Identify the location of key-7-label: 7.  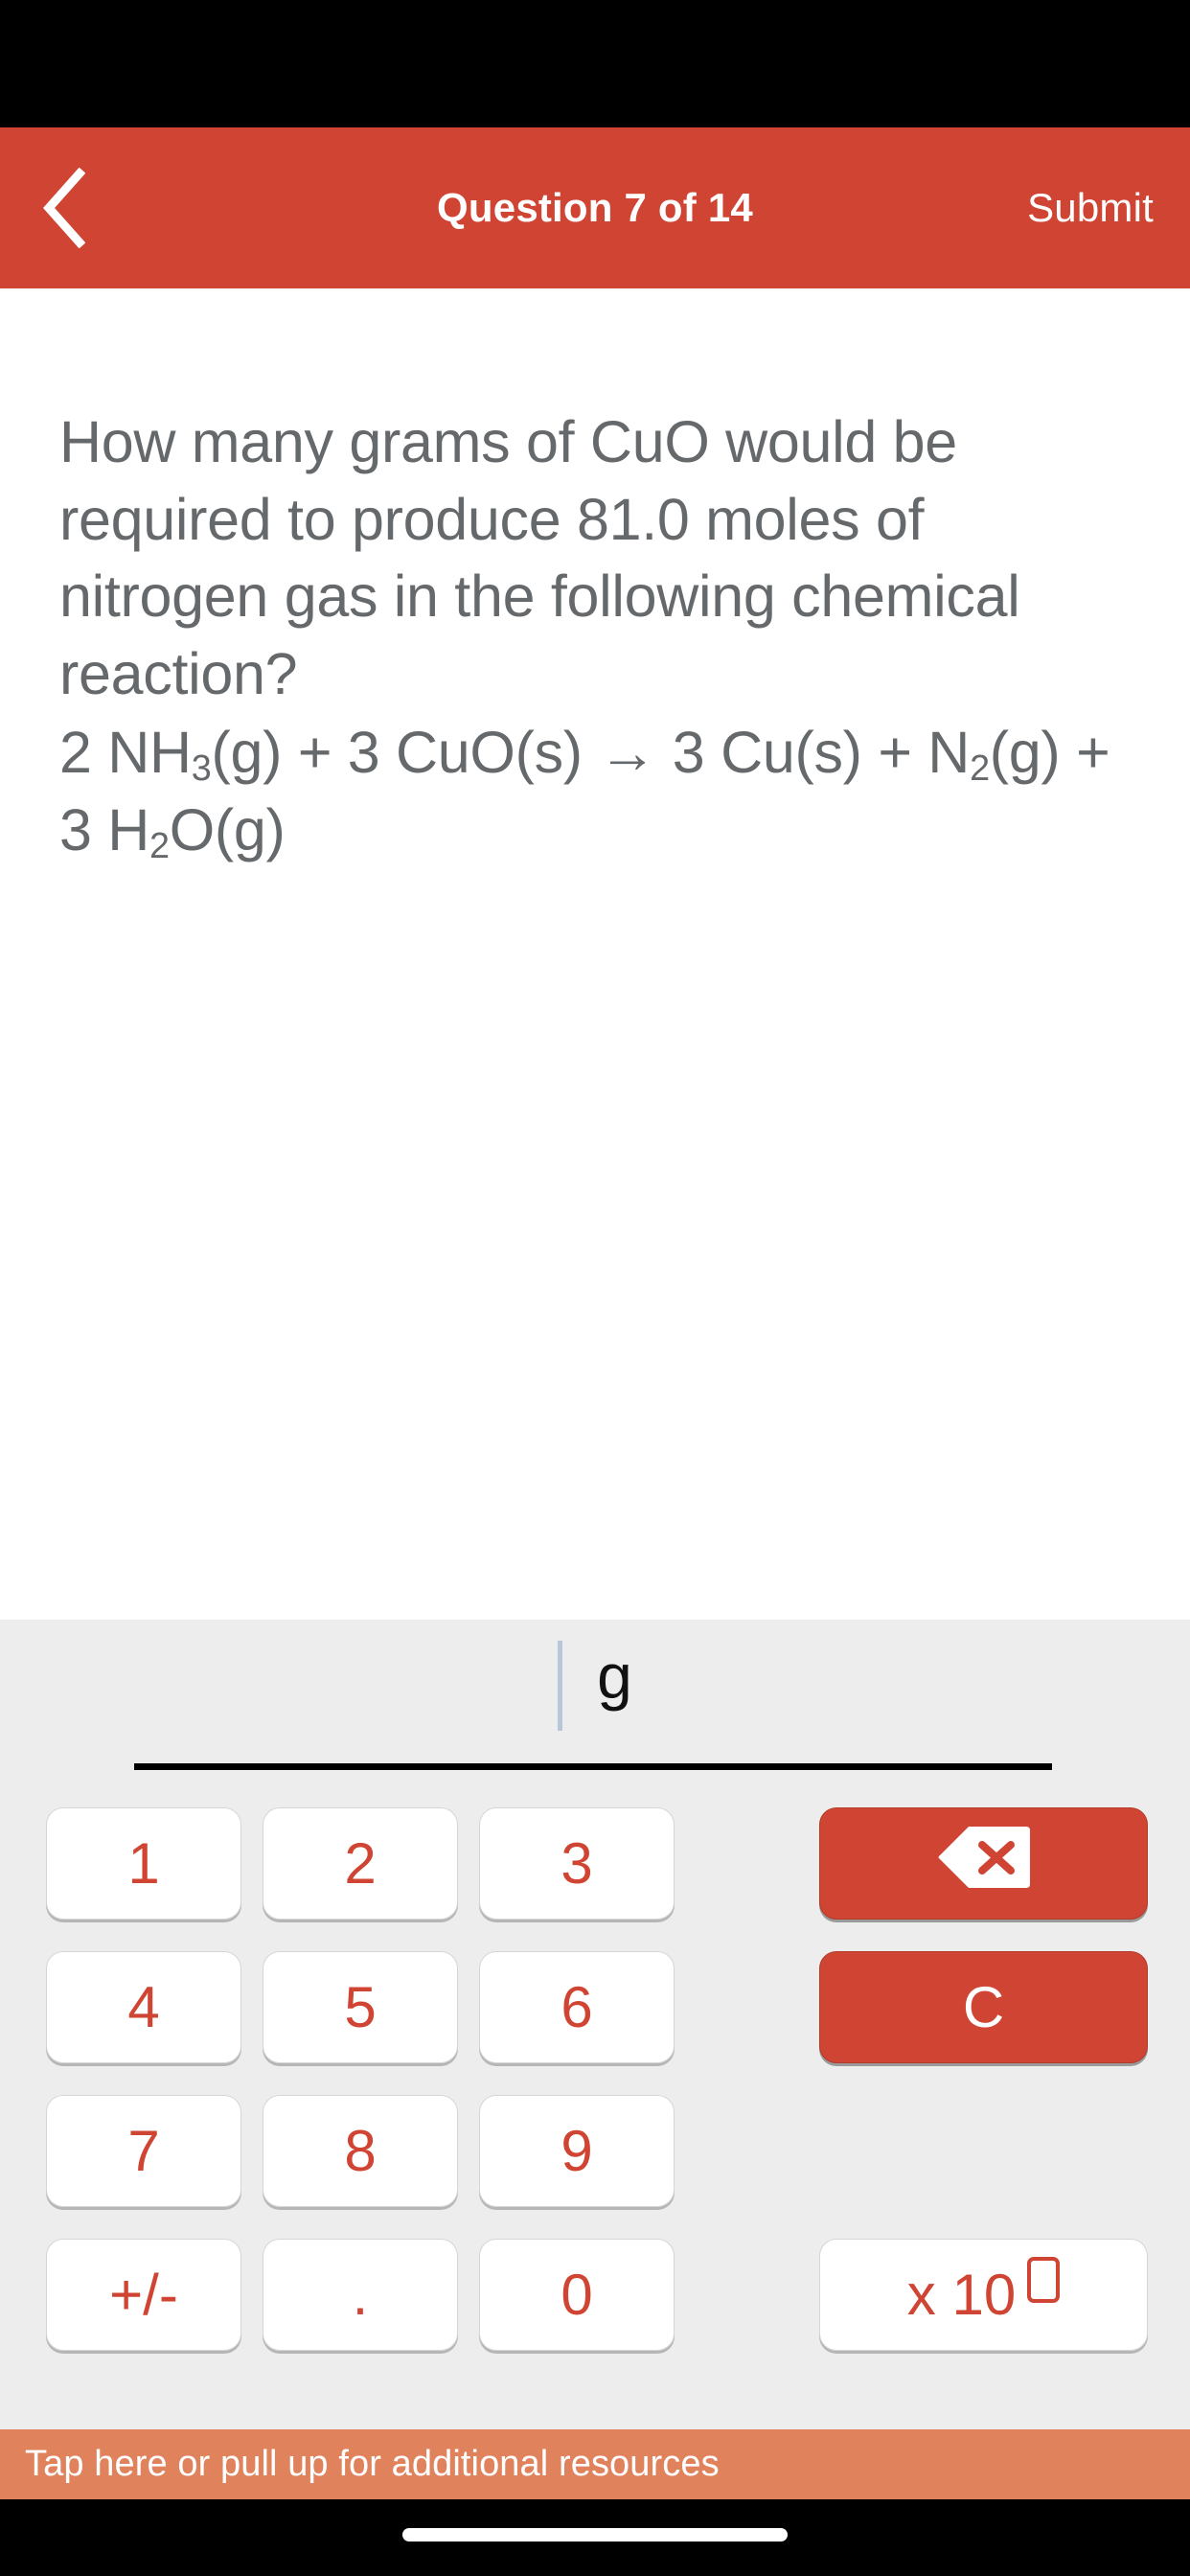
(144, 2151).